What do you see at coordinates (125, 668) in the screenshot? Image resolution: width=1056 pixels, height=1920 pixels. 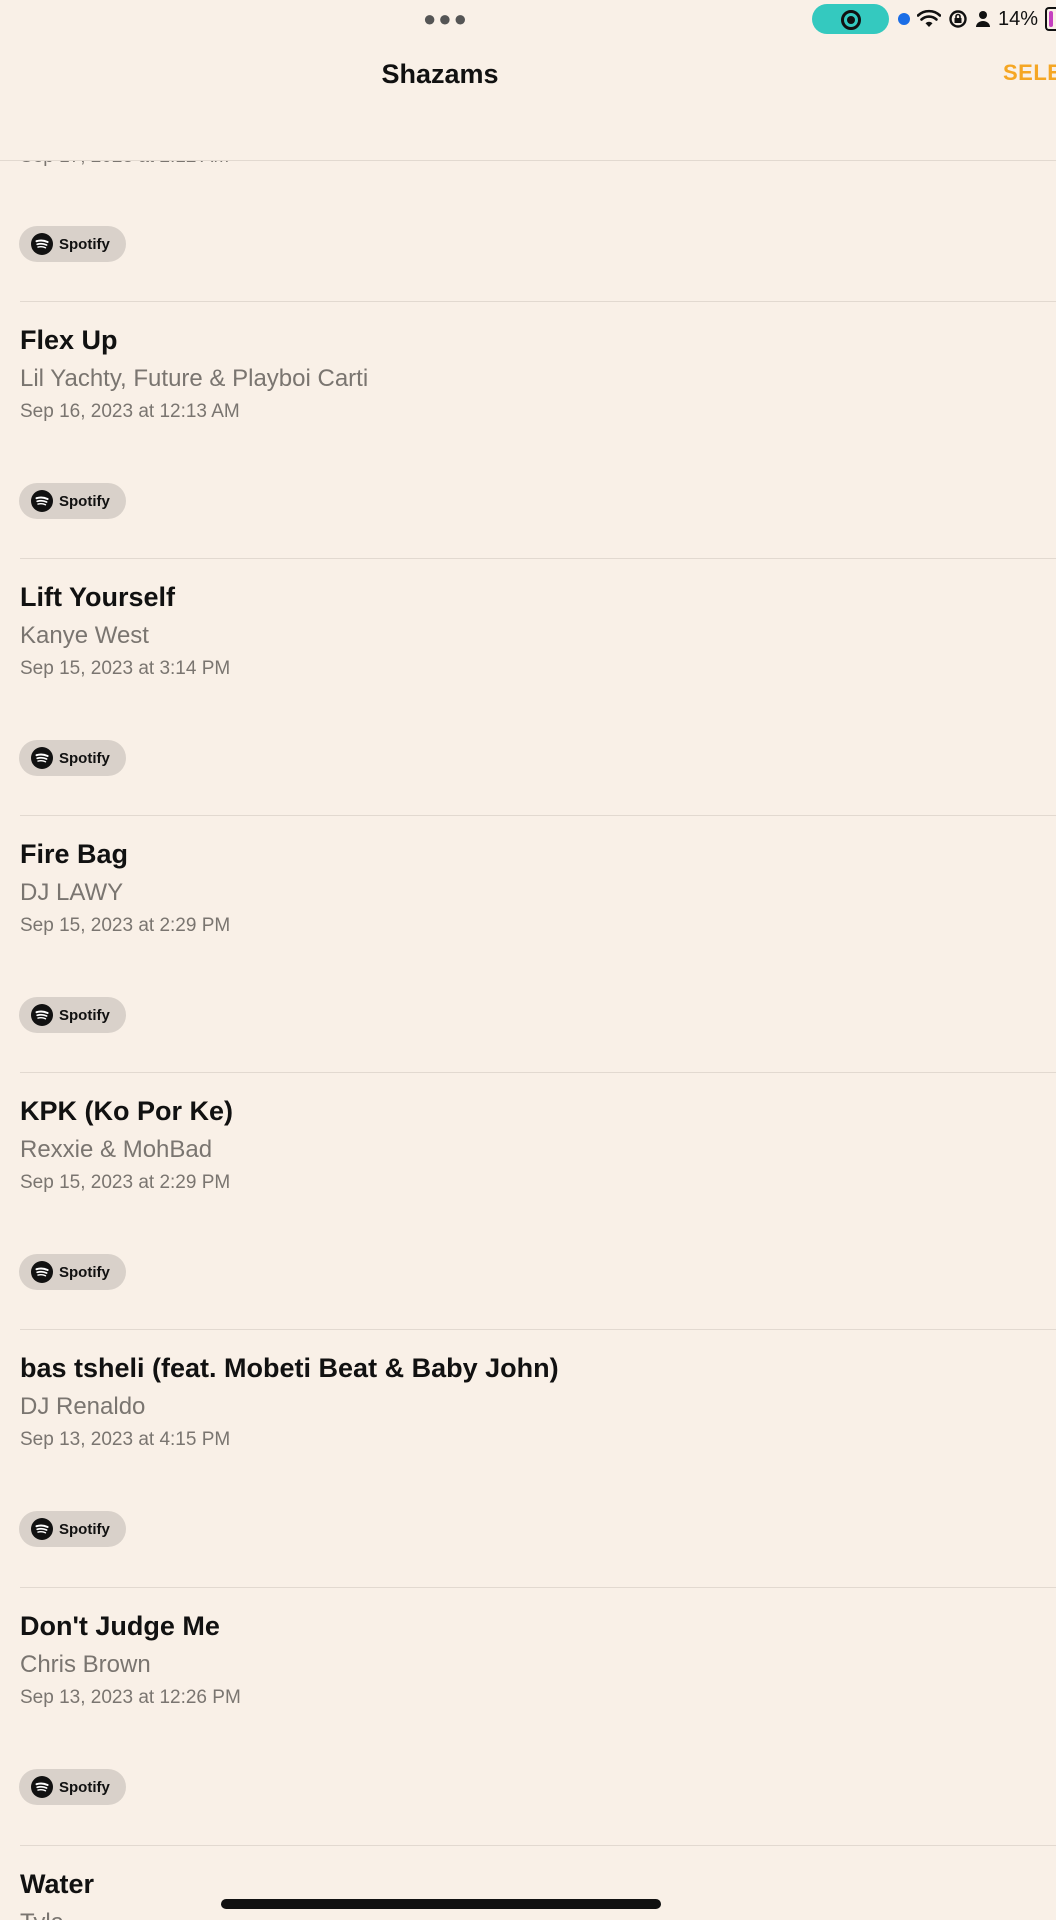 I see `item-date: Sep 15, 2023 at 3:14 PM` at bounding box center [125, 668].